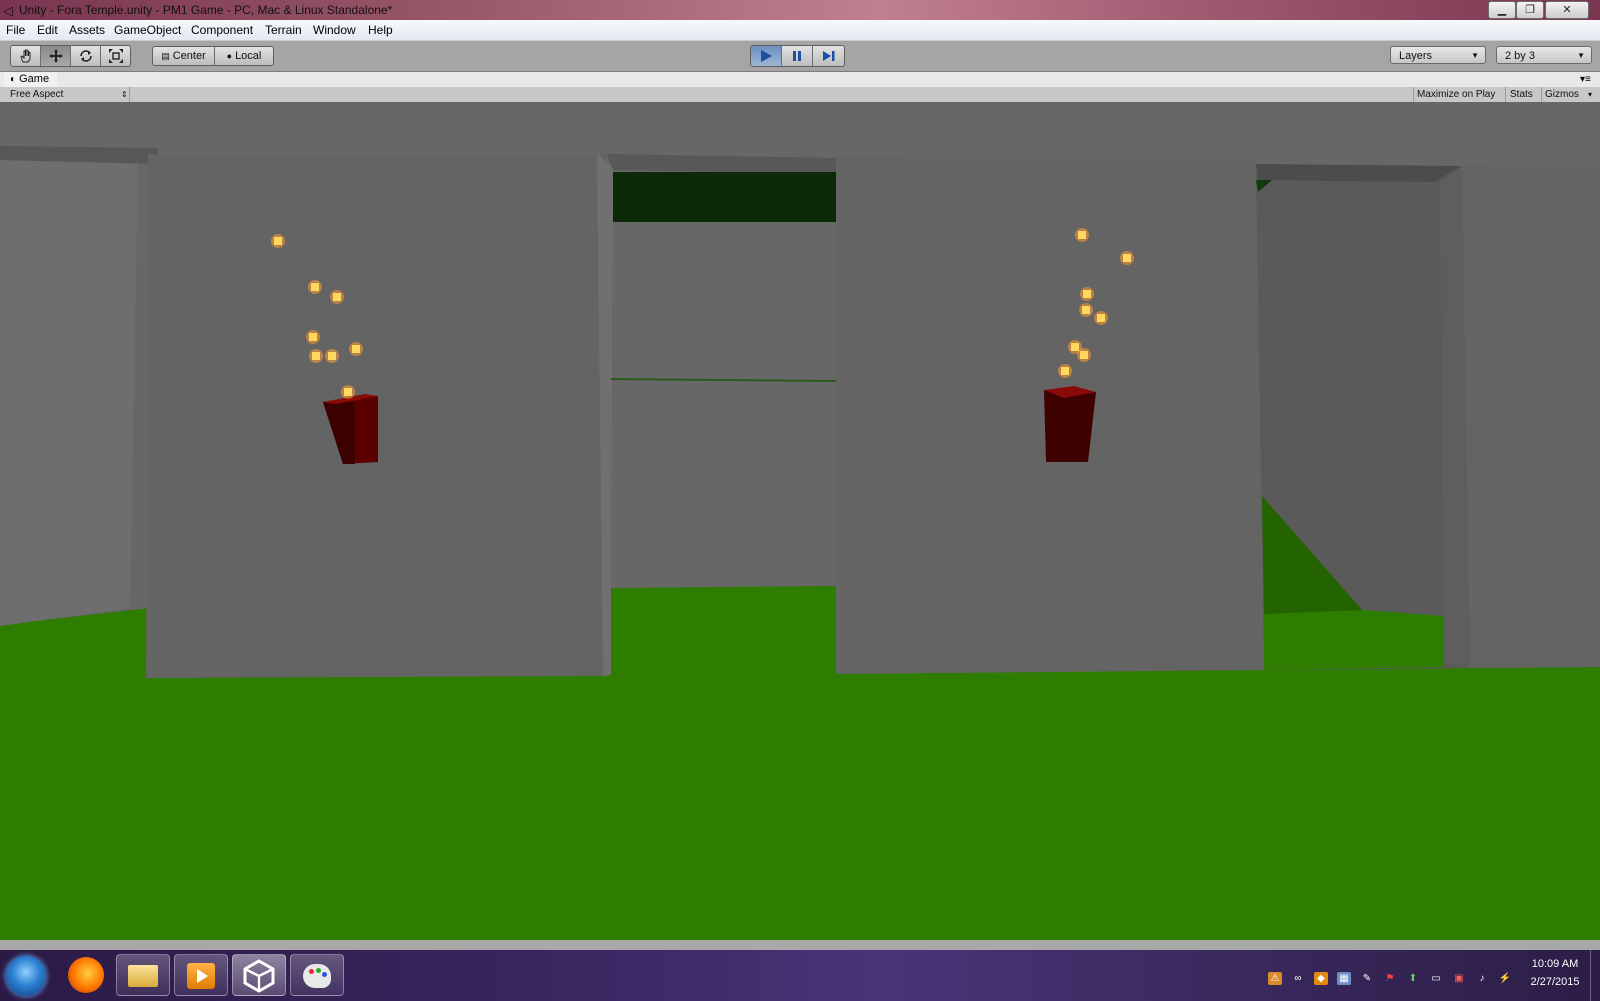  Describe the element at coordinates (1367, 978) in the screenshot. I see `tray-tool-icon: ✎` at that location.